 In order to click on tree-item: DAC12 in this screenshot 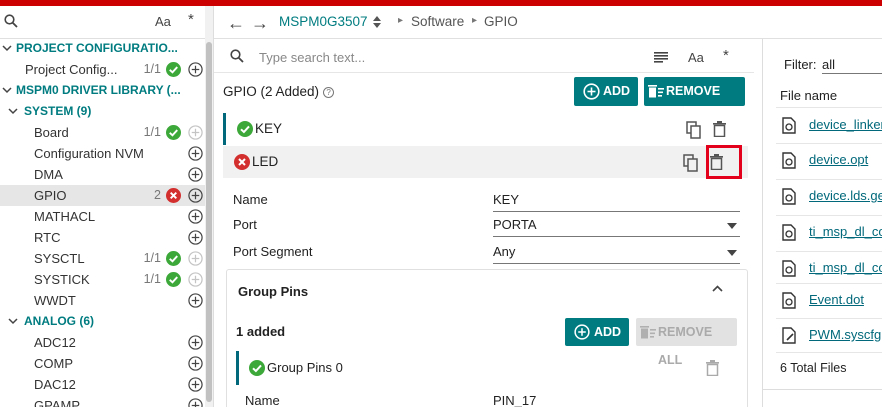, I will do `click(102, 384)`.